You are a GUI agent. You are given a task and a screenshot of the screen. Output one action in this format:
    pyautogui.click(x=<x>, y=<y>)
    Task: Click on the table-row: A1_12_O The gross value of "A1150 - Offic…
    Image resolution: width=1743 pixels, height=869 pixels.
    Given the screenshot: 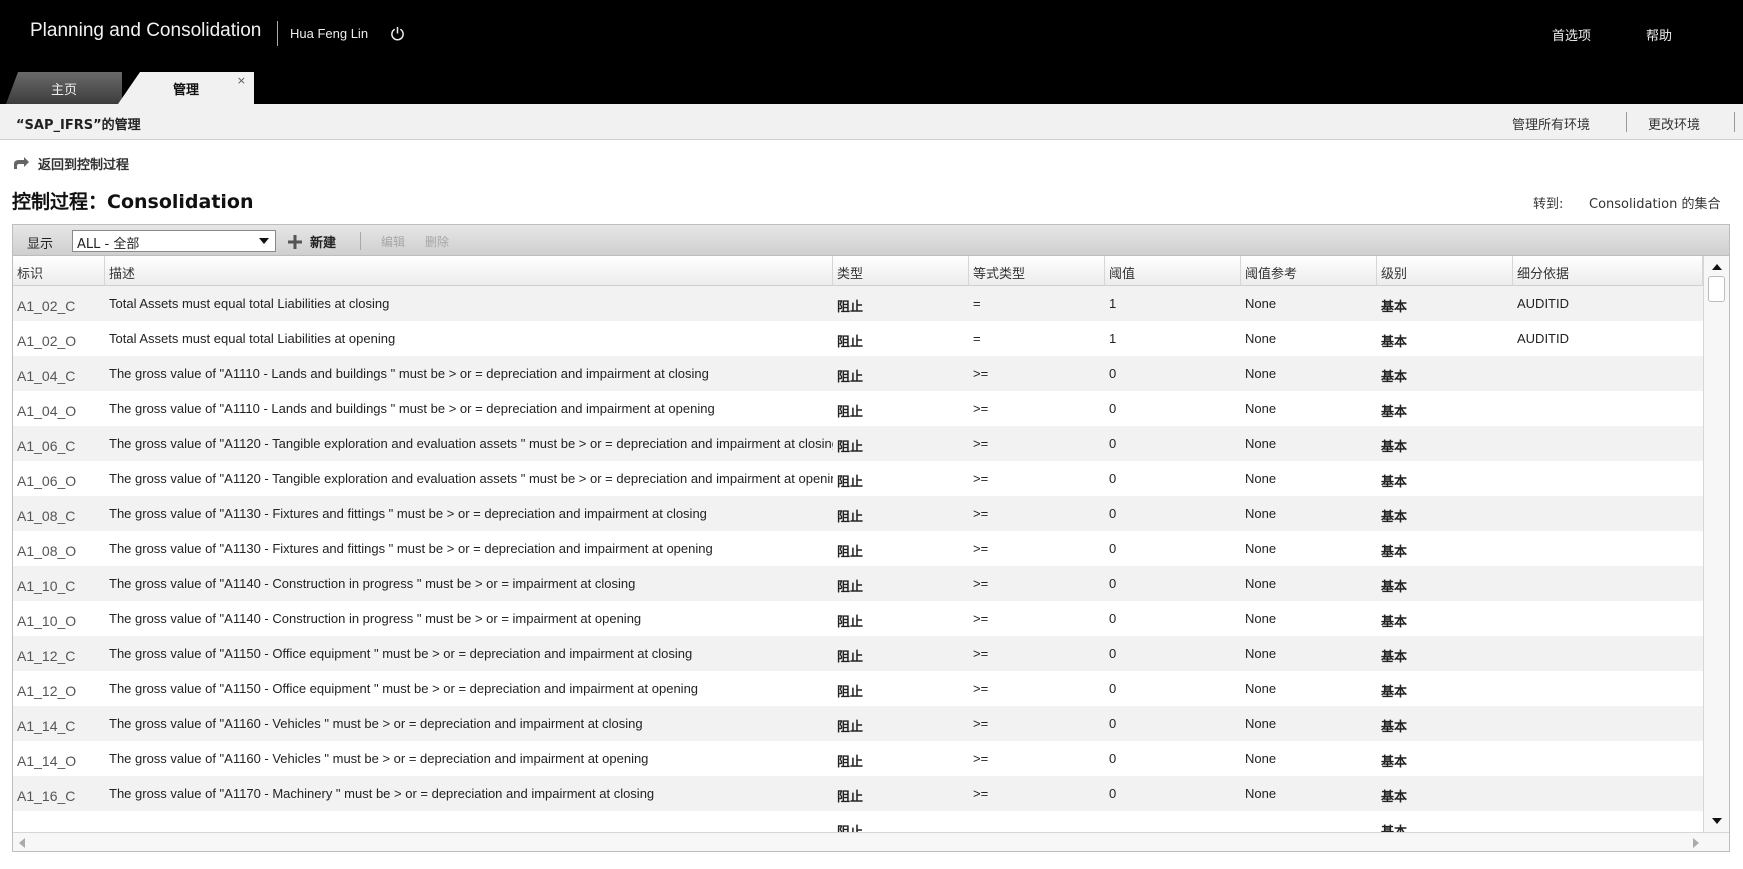 What is the action you would take?
    pyautogui.click(x=858, y=688)
    